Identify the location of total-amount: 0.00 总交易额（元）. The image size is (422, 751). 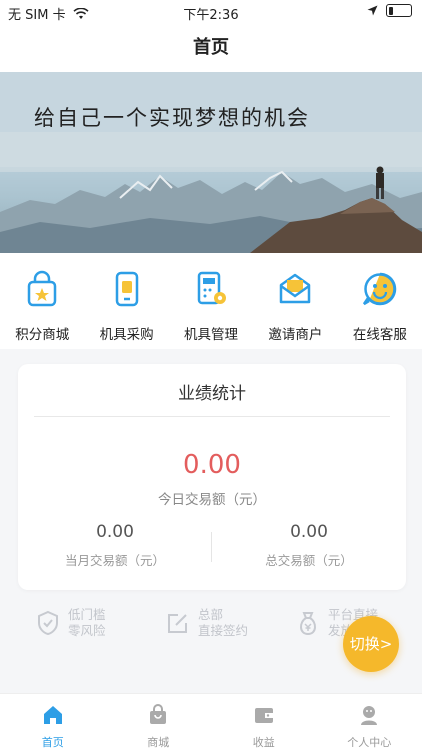
(309, 545).